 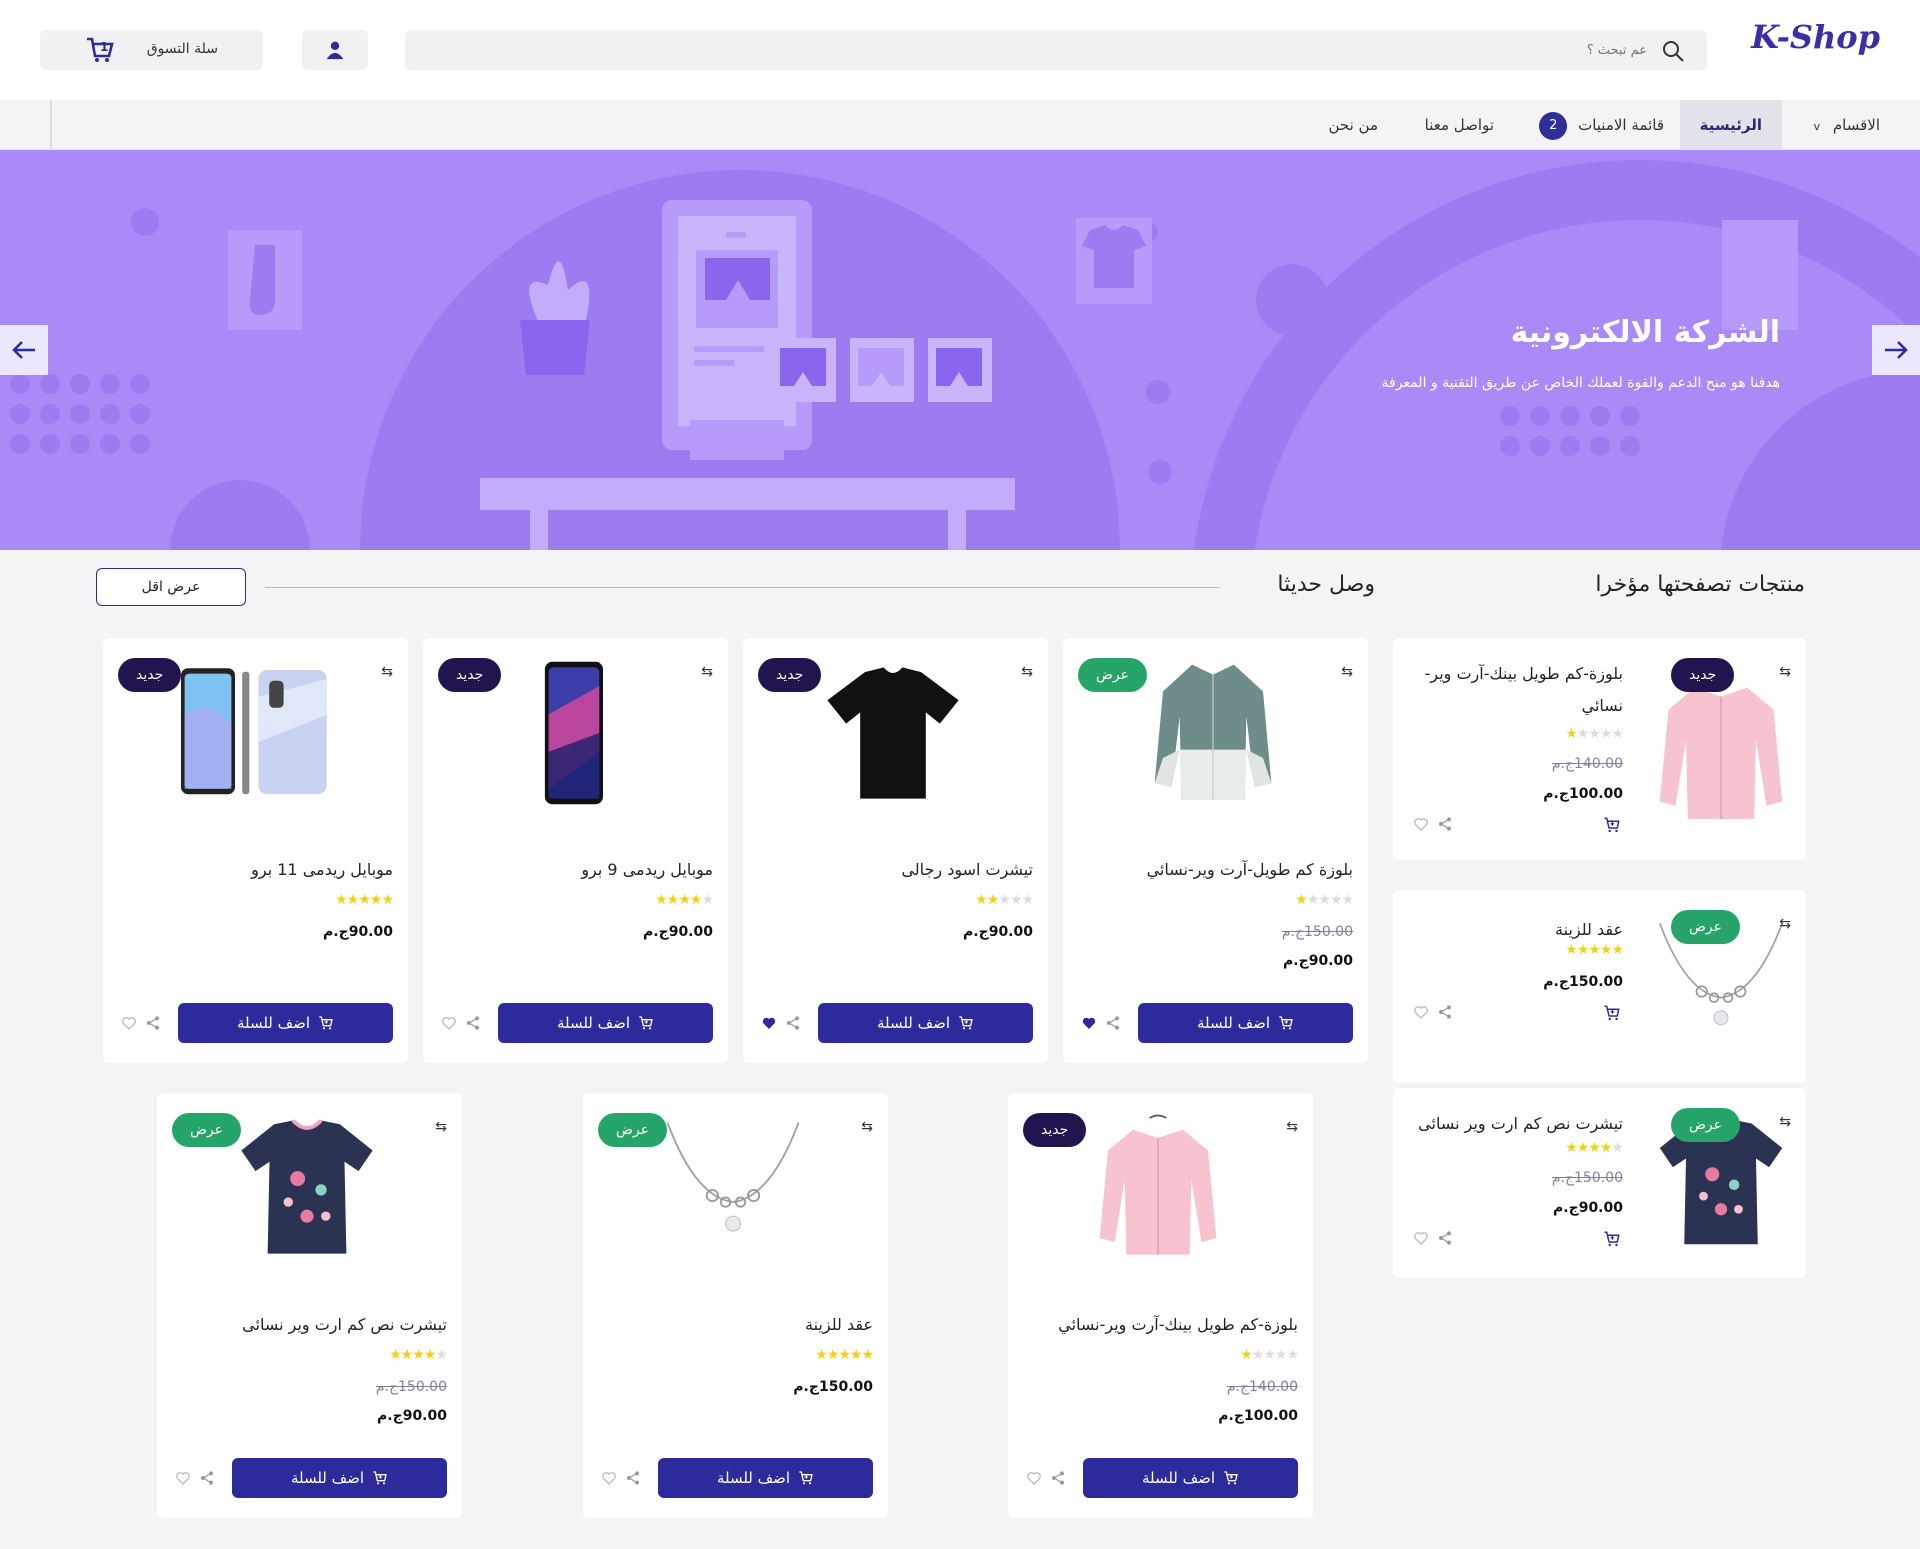 I want to click on account-button, so click(x=335, y=50).